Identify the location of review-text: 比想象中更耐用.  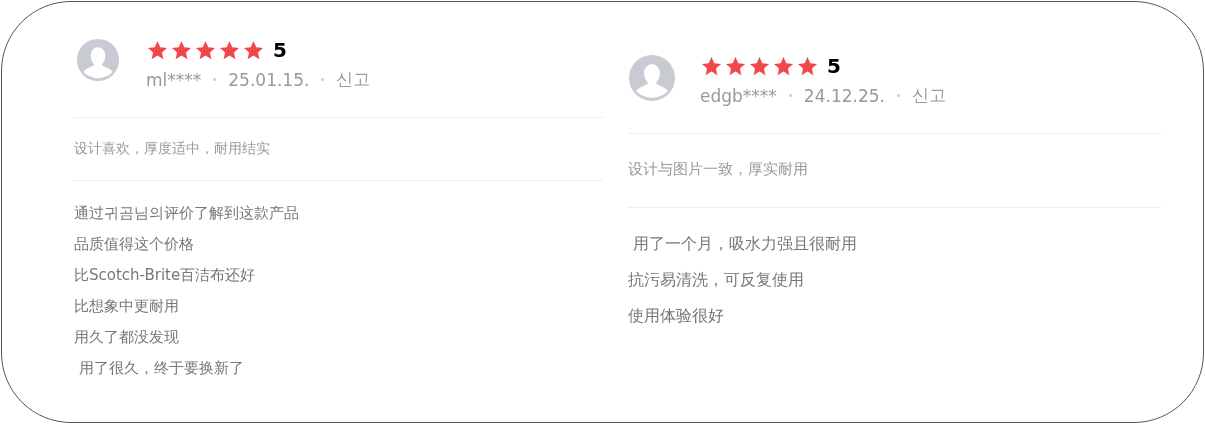
(127, 306).